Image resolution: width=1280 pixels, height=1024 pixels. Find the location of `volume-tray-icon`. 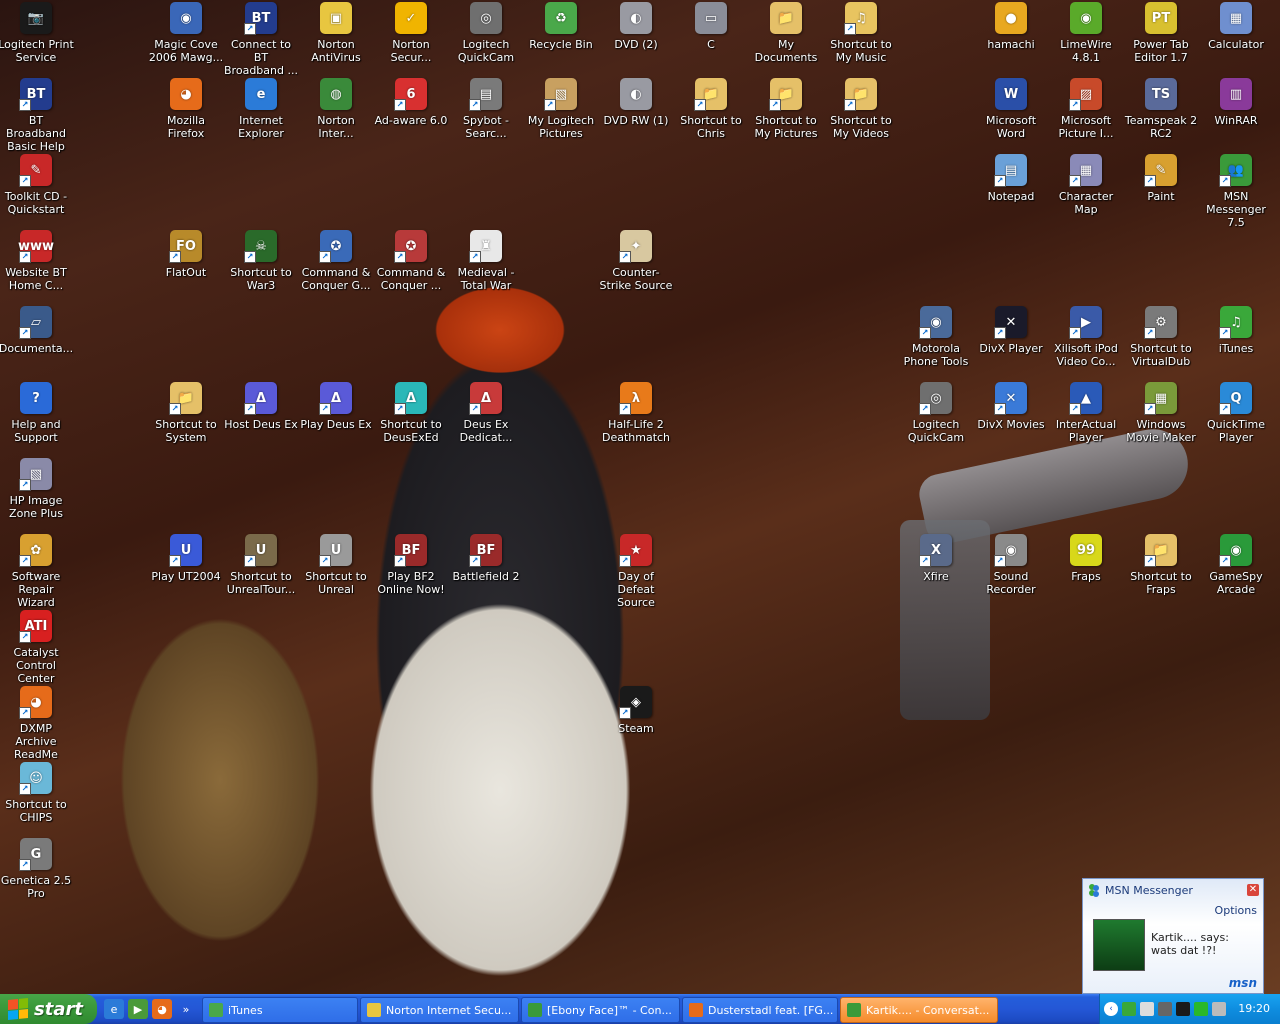

volume-tray-icon is located at coordinates (1219, 1009).